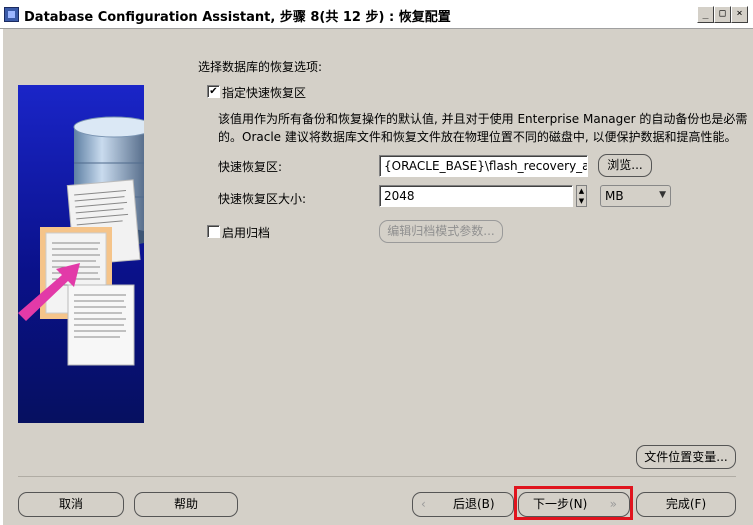 This screenshot has width=753, height=525. What do you see at coordinates (474, 504) in the screenshot?
I see `back-button-label: 后退(B)` at bounding box center [474, 504].